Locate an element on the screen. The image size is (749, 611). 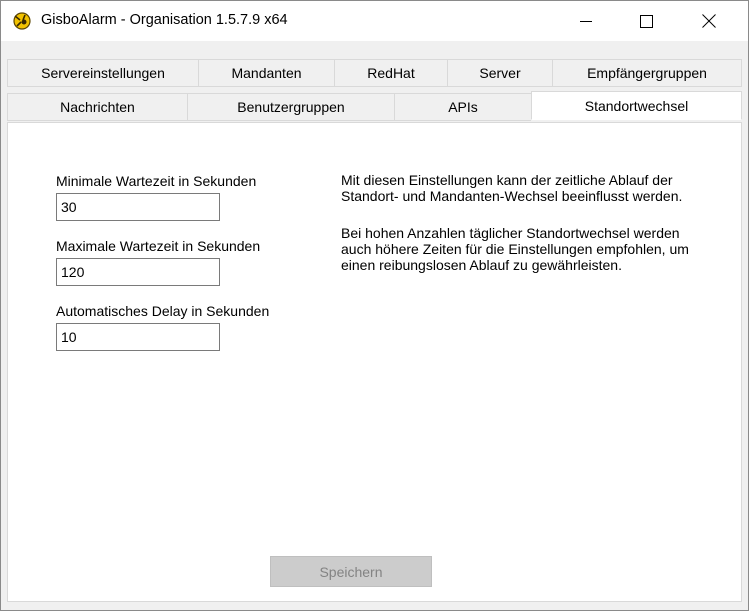
tab-mandanten: Mandanten is located at coordinates (266, 73).